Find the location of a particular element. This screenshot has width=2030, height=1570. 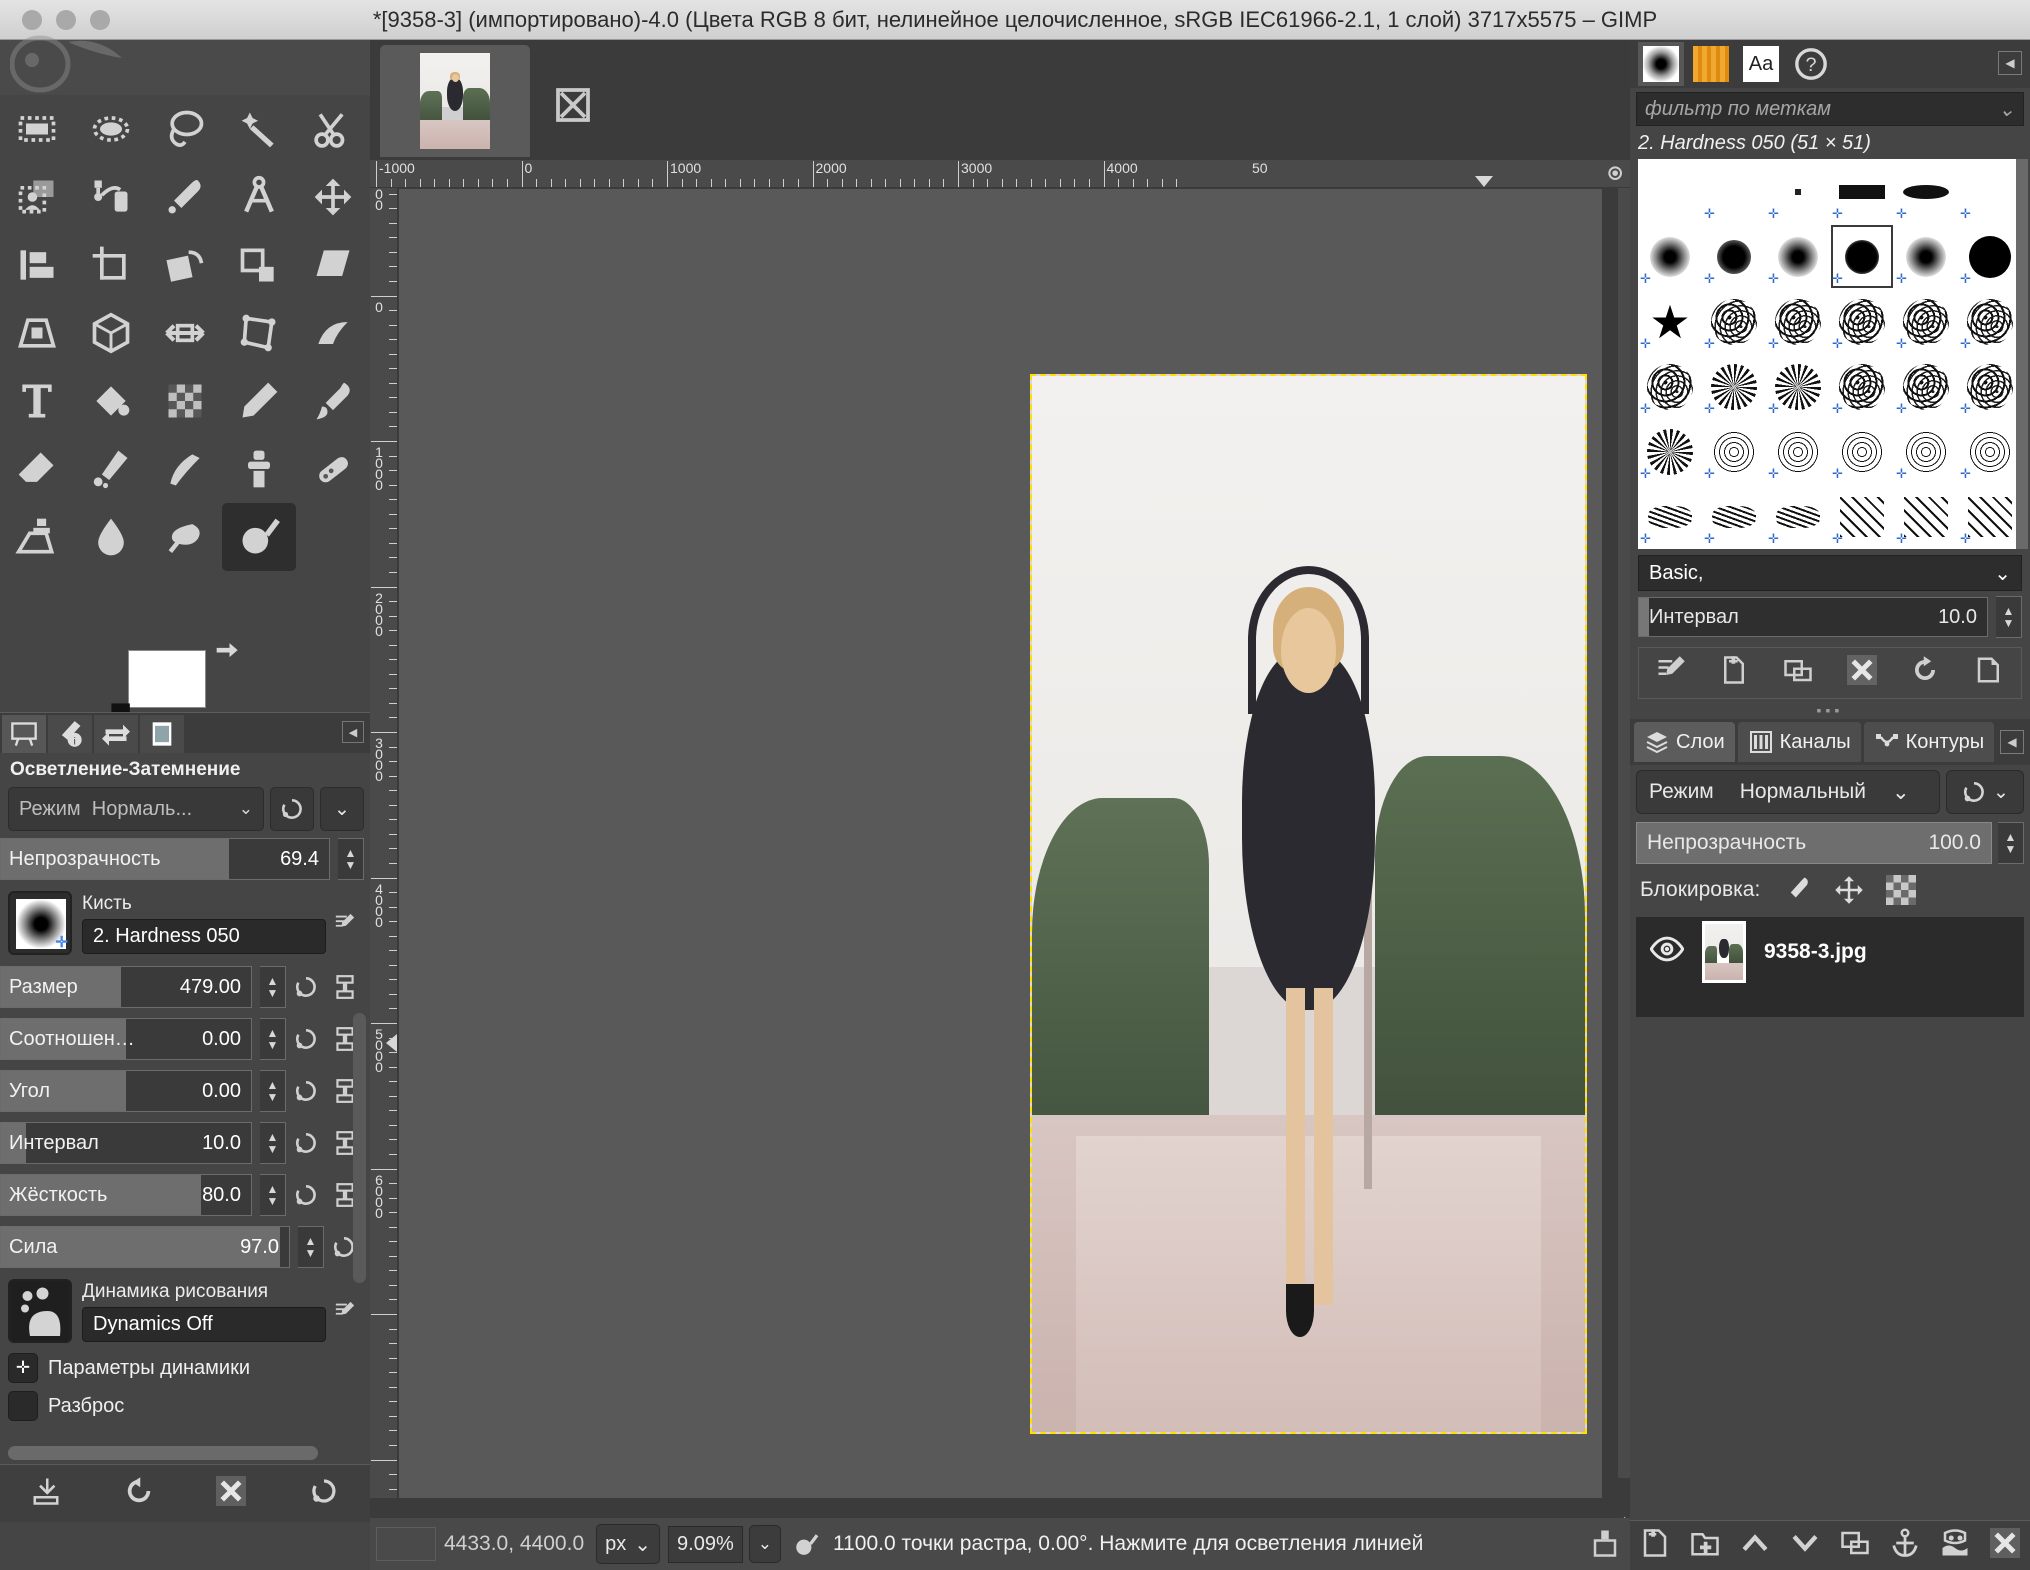

delete-layer-icon is located at coordinates (2005, 1545).